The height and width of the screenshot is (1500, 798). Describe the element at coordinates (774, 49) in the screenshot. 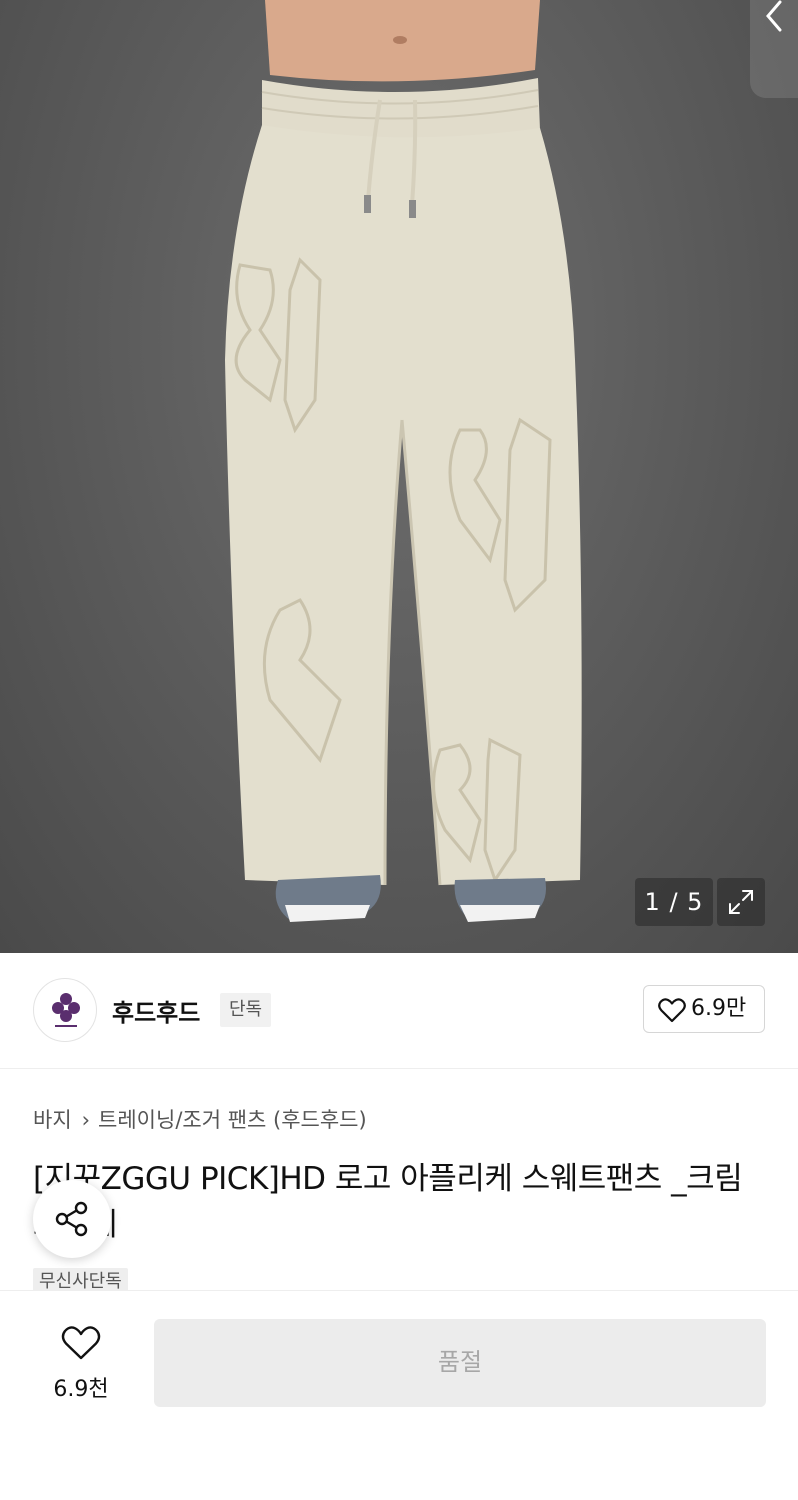

I see `back-button` at that location.